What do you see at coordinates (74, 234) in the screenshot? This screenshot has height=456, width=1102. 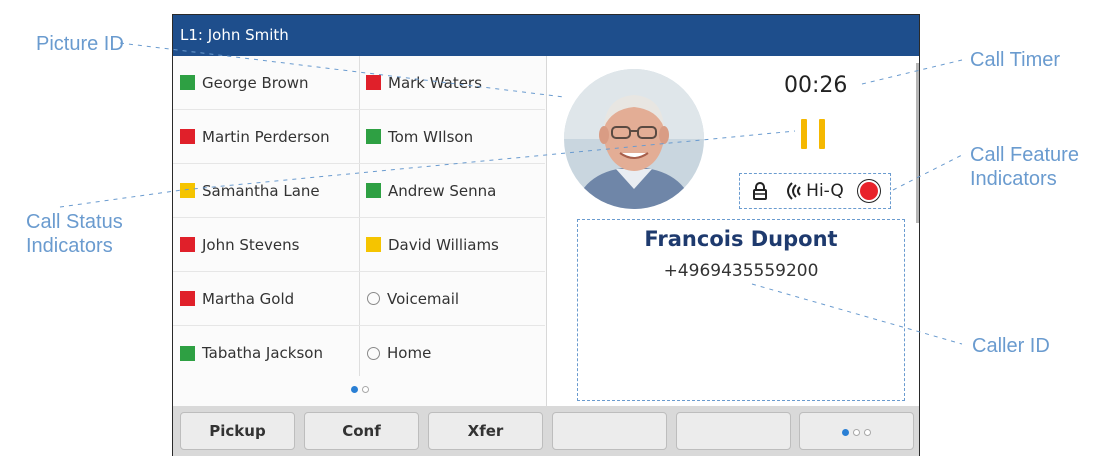 I see `callout-call-status-indicators: Call Status Indicators` at bounding box center [74, 234].